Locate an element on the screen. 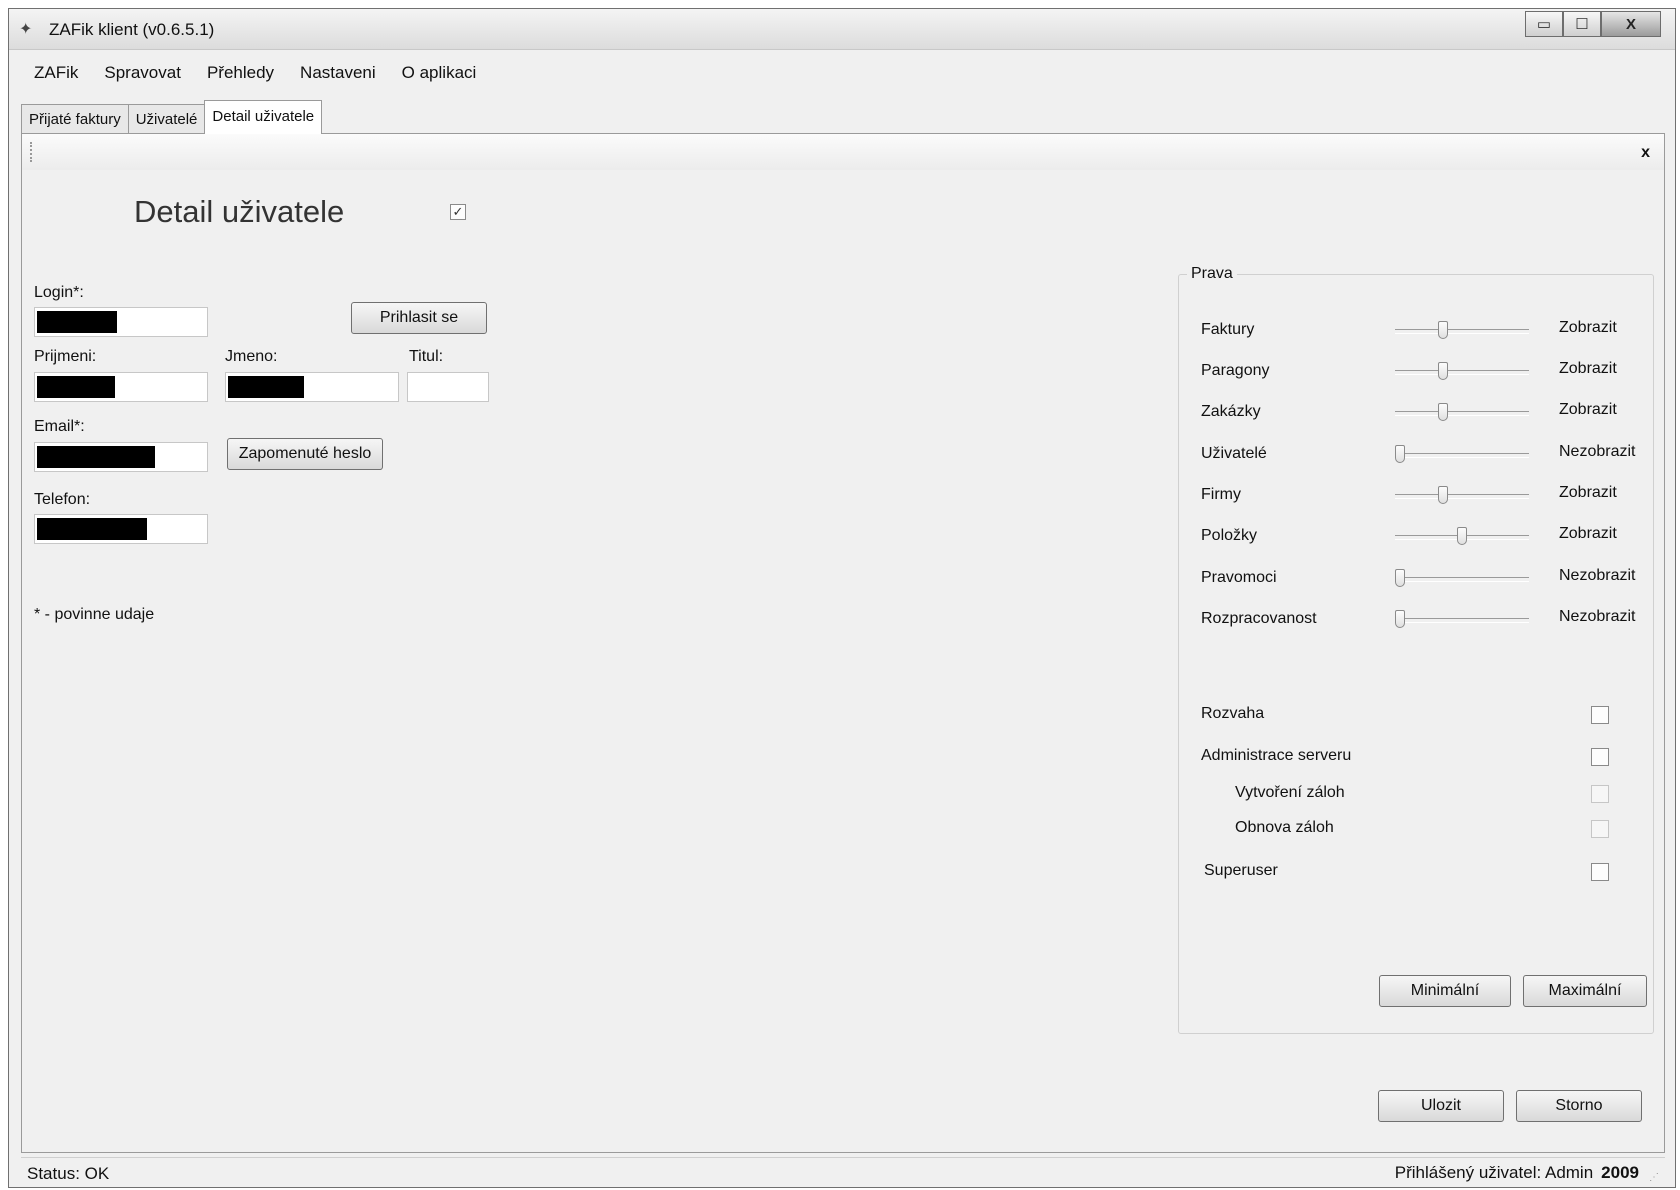  right-row: Faktury Zobrazit is located at coordinates (1421, 332).